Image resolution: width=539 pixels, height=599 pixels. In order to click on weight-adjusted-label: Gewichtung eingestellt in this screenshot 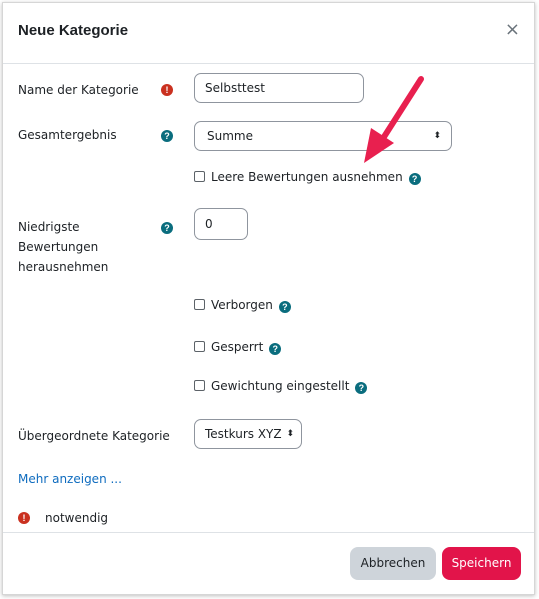, I will do `click(280, 386)`.